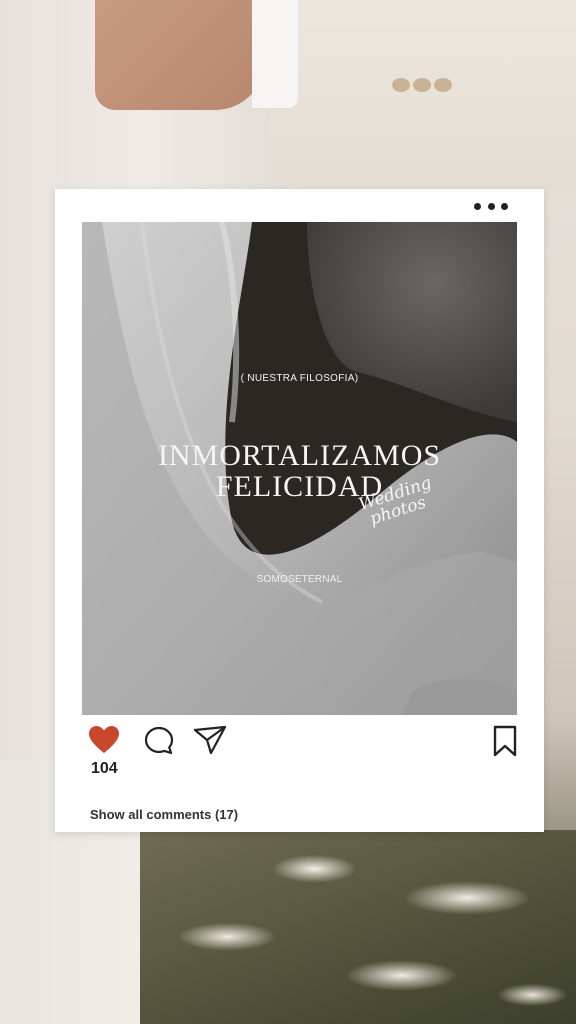  Describe the element at coordinates (180, 55) in the screenshot. I see `background-hand` at that location.